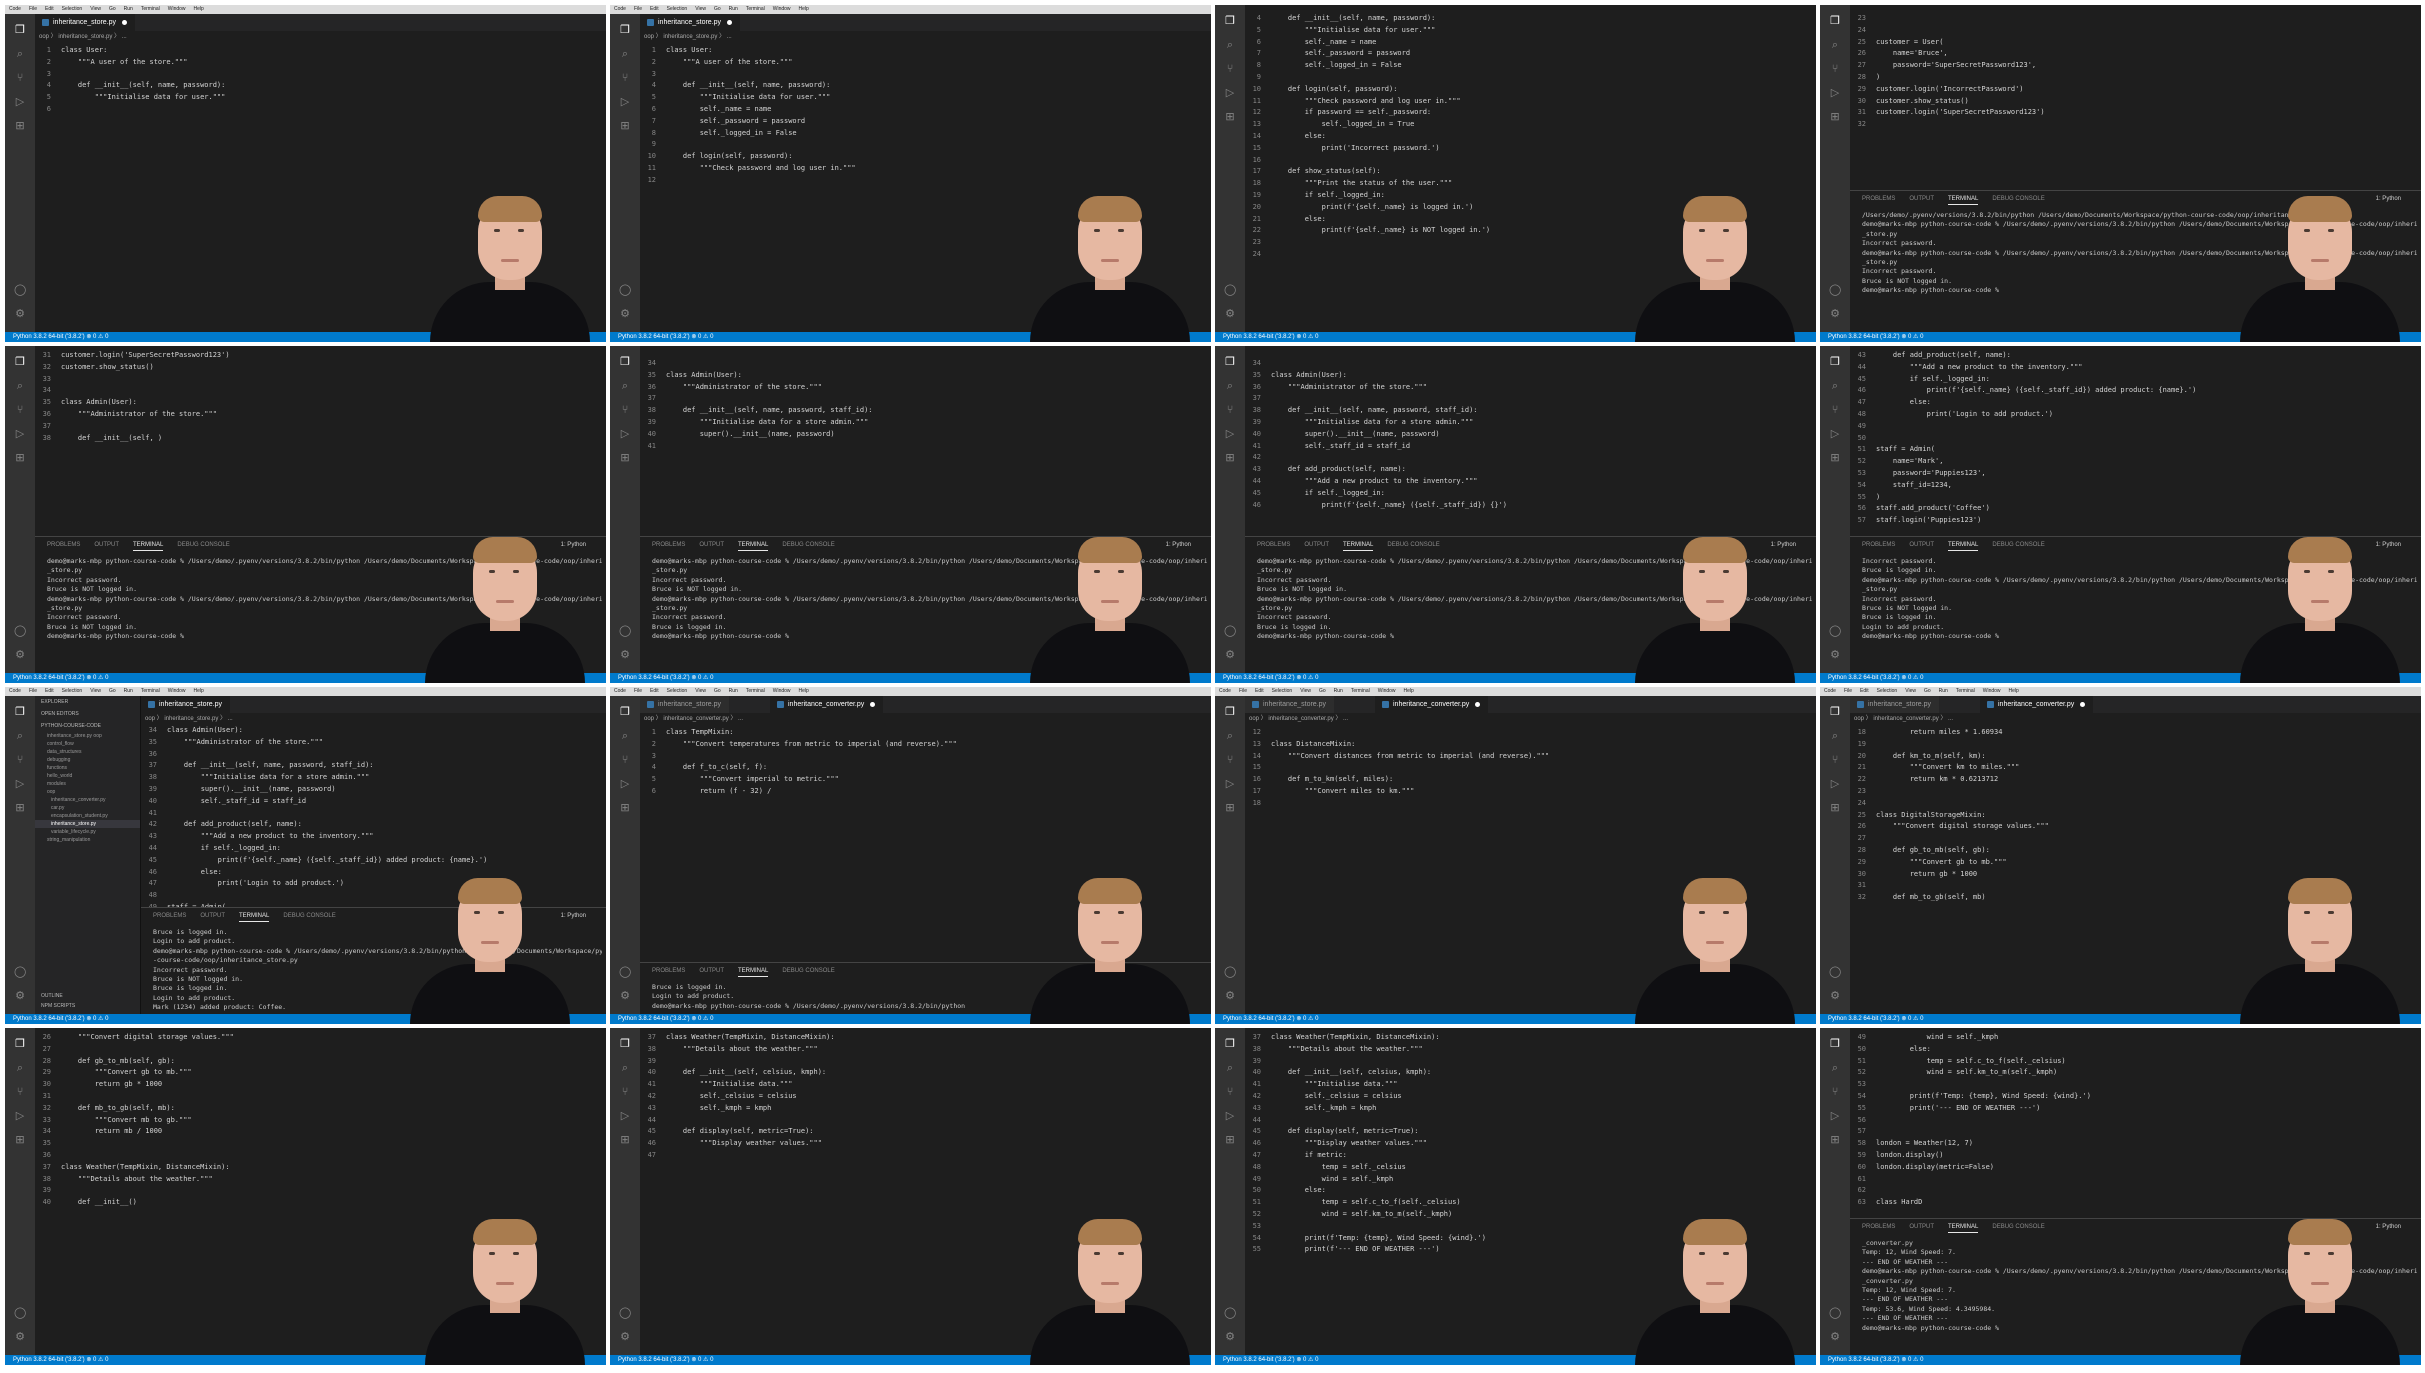 This screenshot has height=1373, width=2425. Describe the element at coordinates (87, 816) in the screenshot. I see `explorer-item: encapsulation_student.py` at that location.